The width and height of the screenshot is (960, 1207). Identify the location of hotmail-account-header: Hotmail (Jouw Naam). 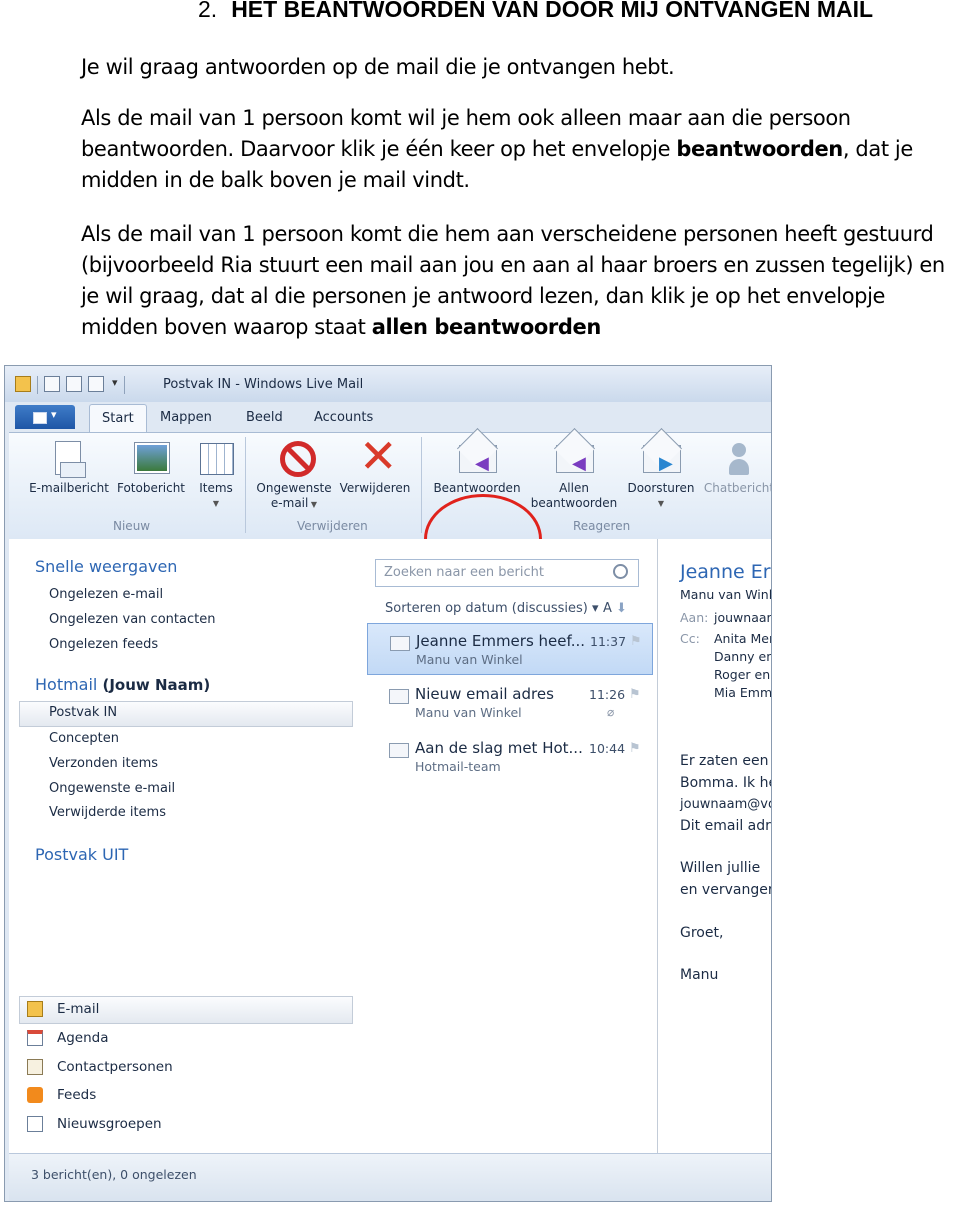
(122, 684).